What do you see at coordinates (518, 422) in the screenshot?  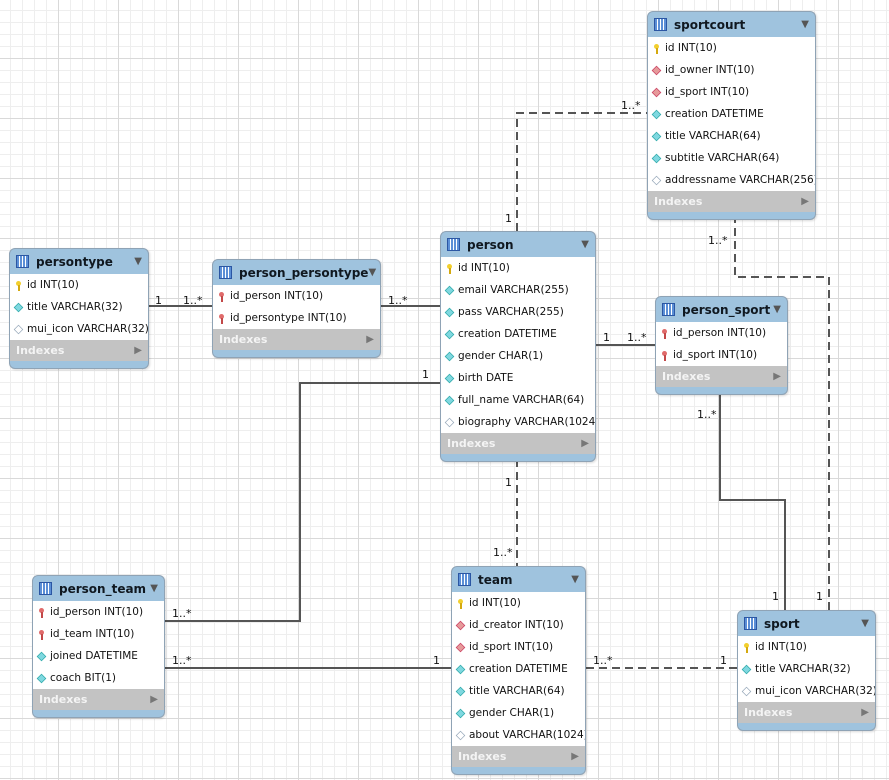 I see `column-row: biography VARCHAR(1024)` at bounding box center [518, 422].